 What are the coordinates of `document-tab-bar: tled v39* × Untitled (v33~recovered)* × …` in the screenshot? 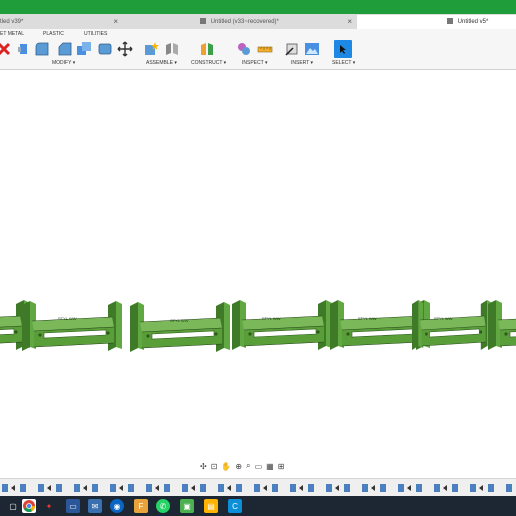 It's located at (258, 21).